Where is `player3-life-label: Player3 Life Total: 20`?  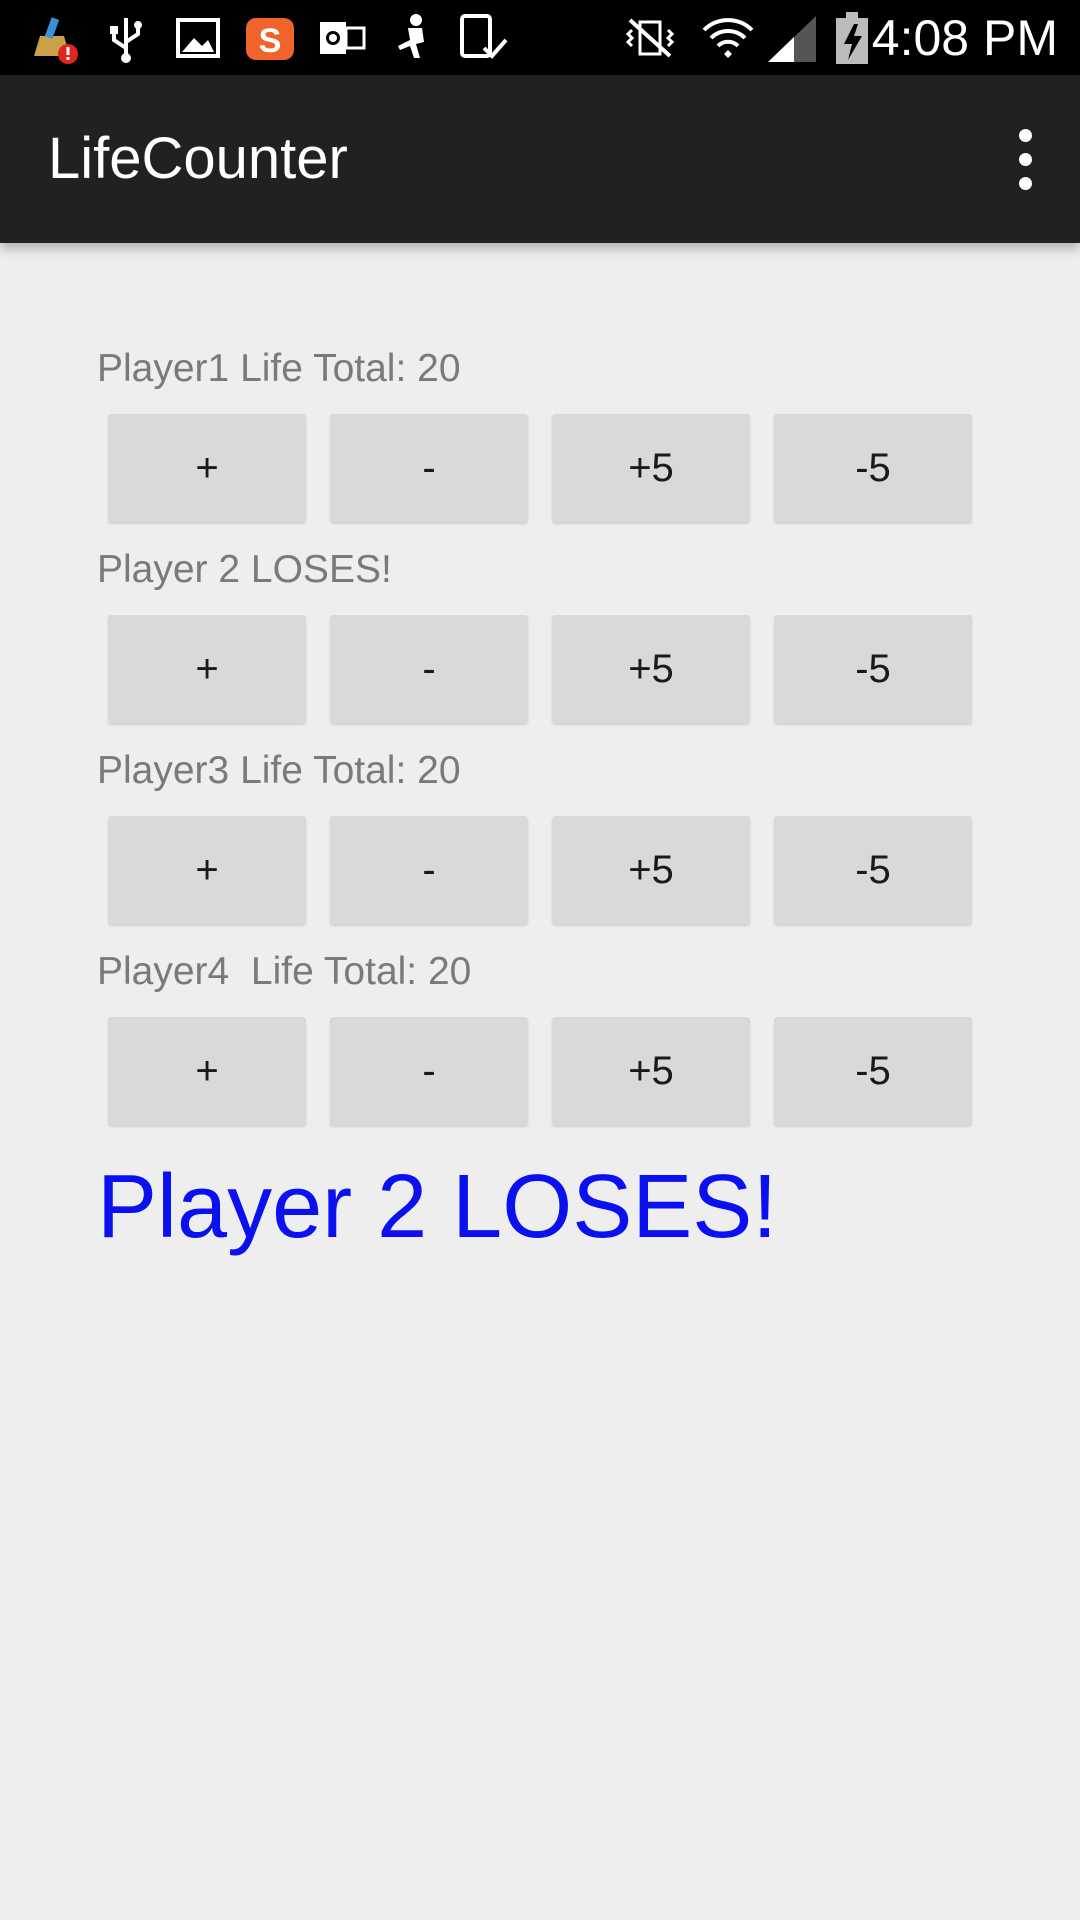 player3-life-label: Player3 Life Total: 20 is located at coordinates (279, 770).